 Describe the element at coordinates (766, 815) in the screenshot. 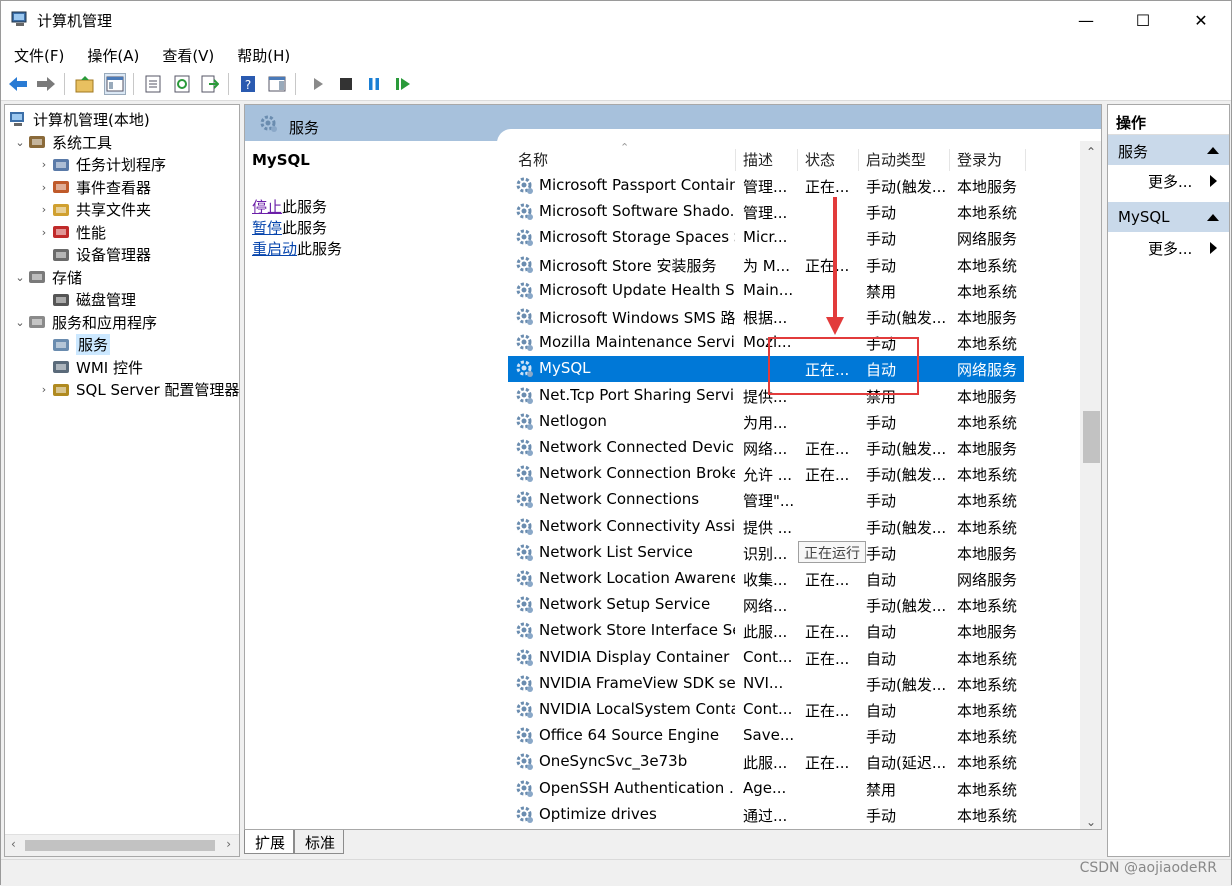

I see `service-row: Optimize drives 通过... 手动 本地系统` at that location.